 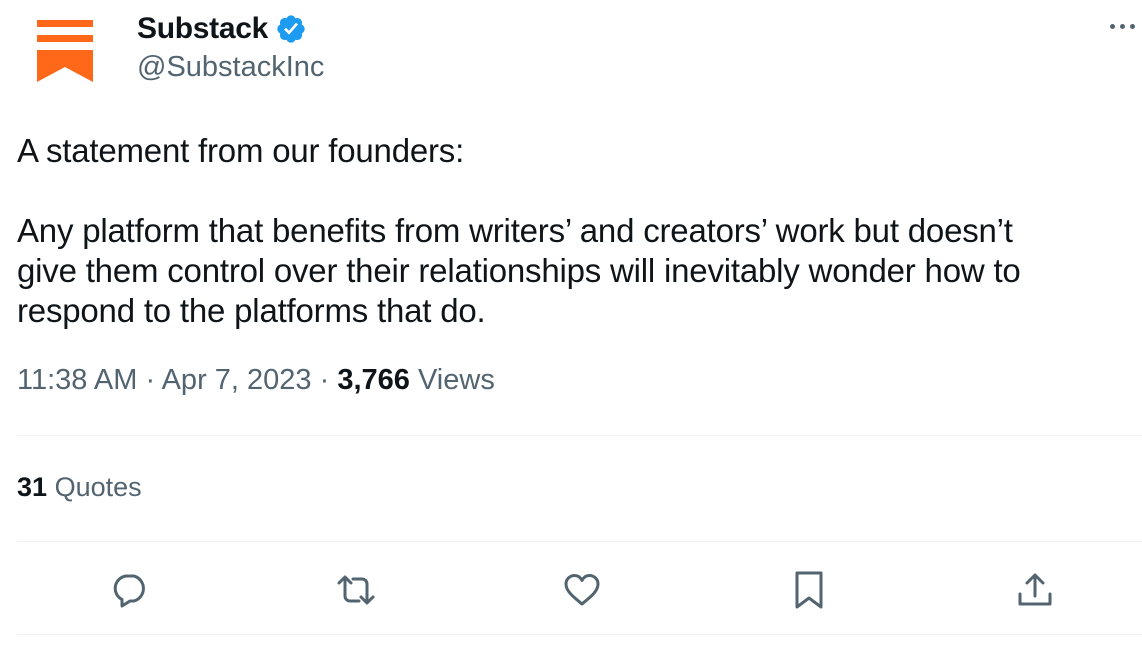 I want to click on retweet-button, so click(x=356, y=590).